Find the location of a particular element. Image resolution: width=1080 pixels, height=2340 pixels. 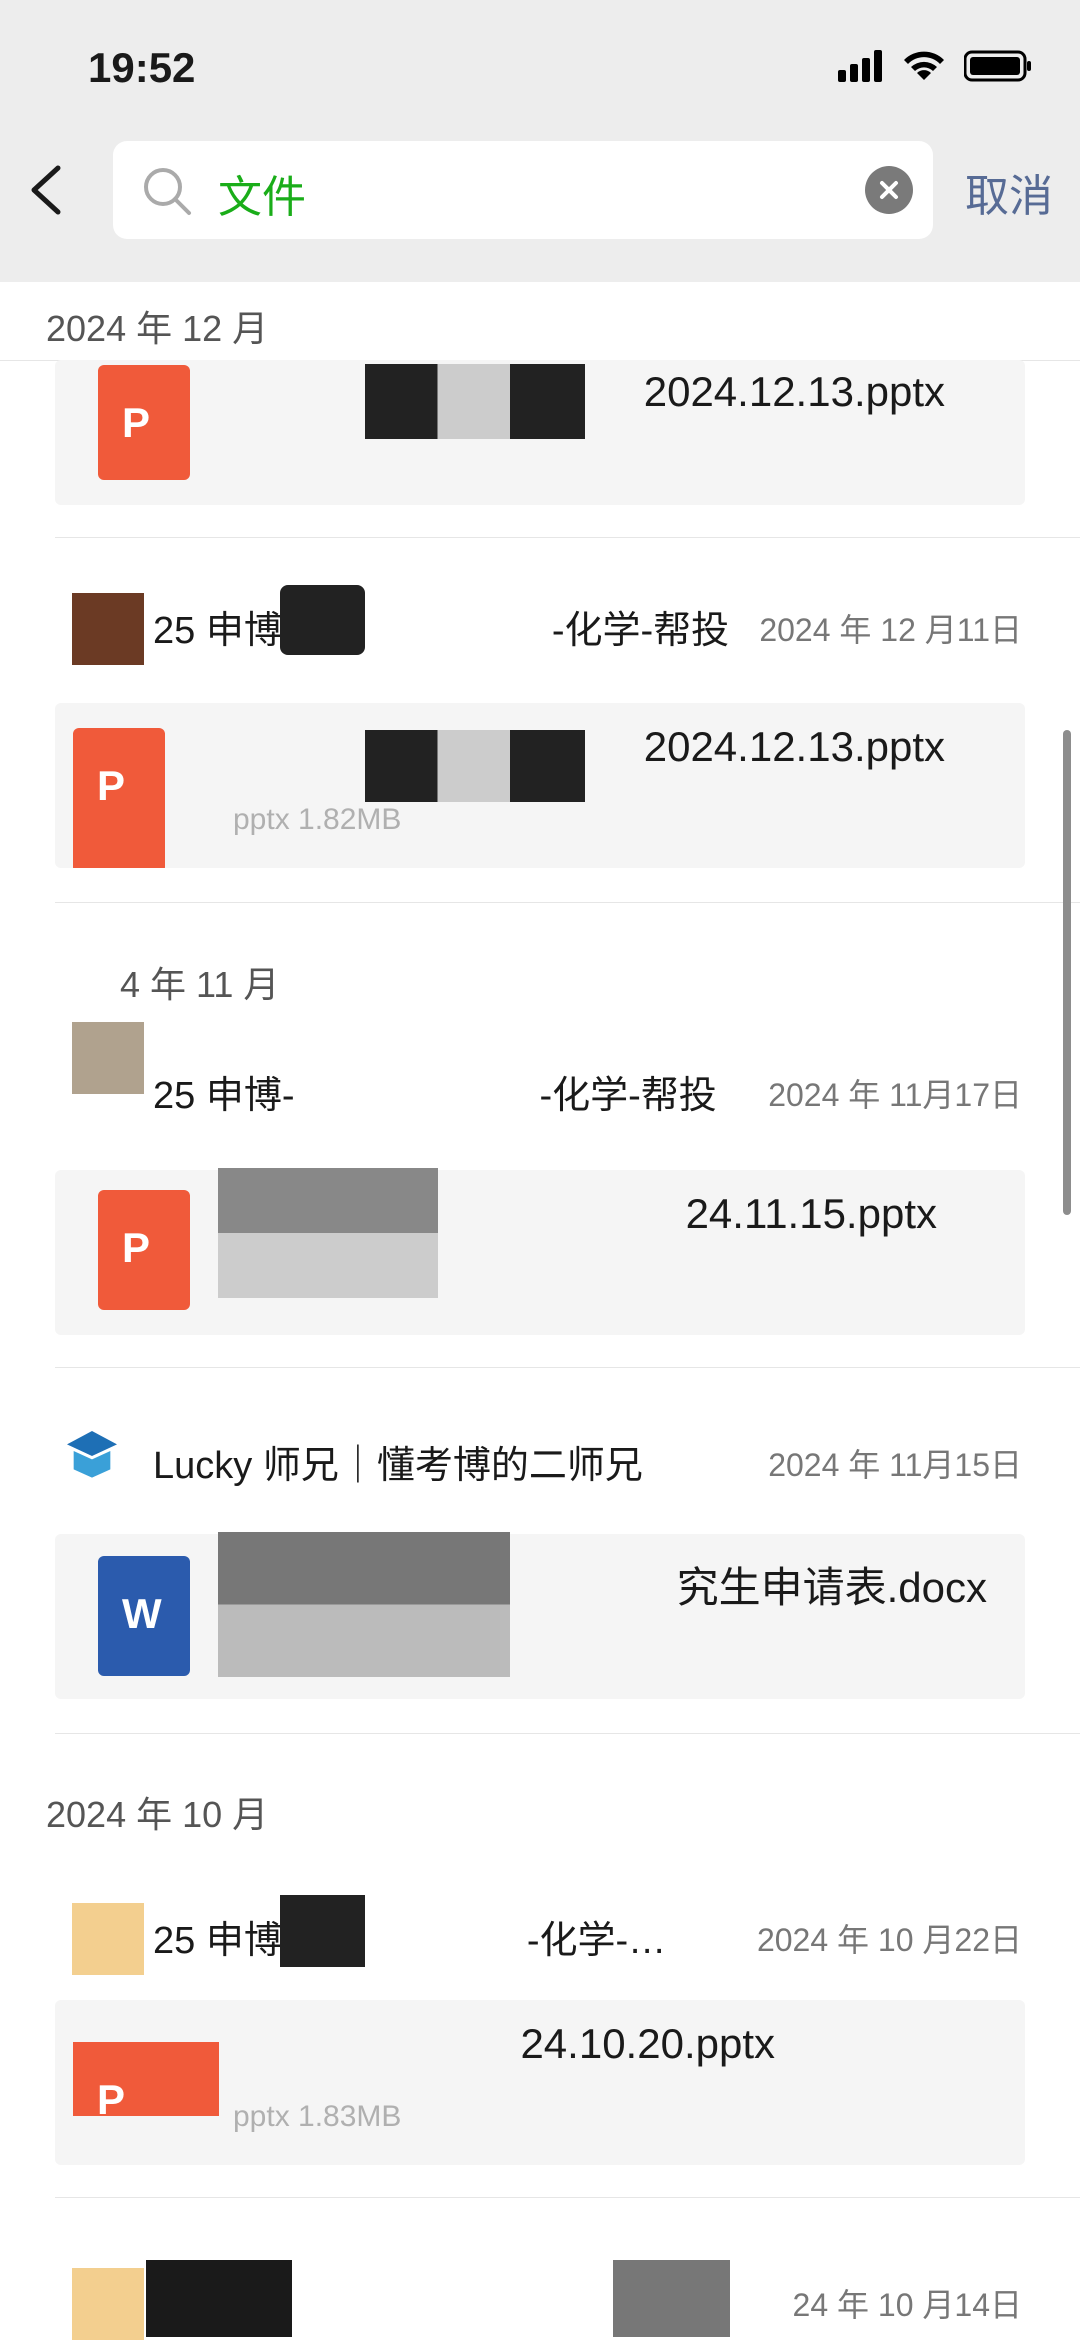

section-label: 4 年 11 月 is located at coordinates (200, 984).